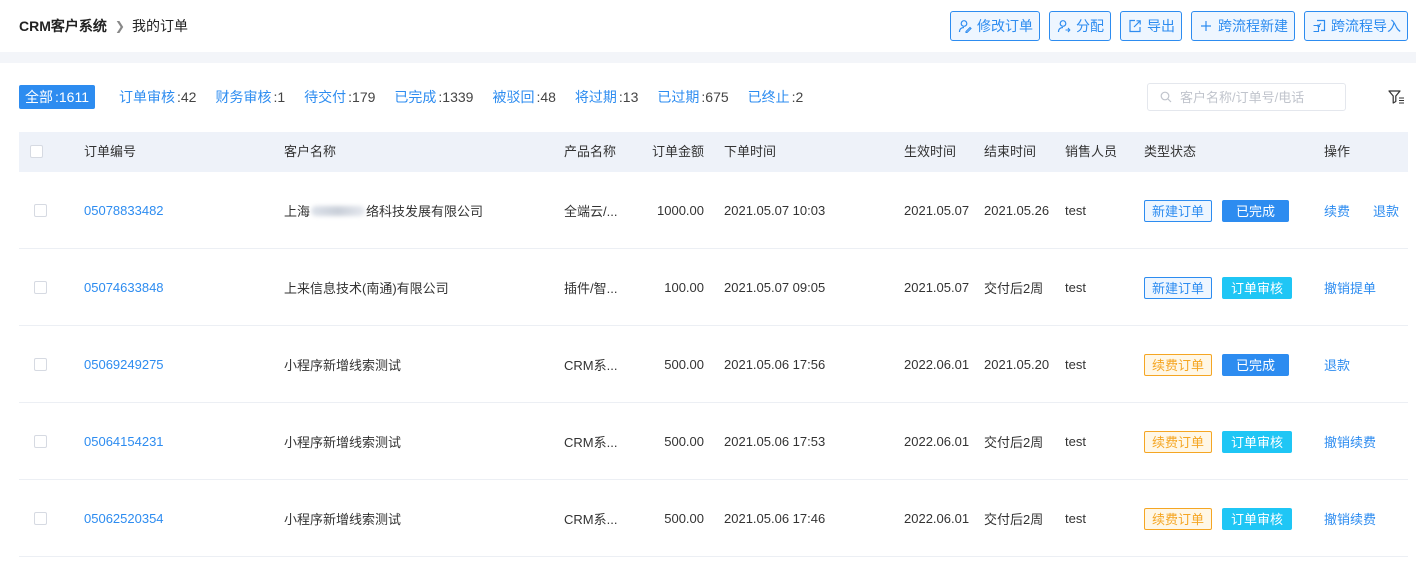  What do you see at coordinates (310, 151) in the screenshot?
I see `column-header-customer: 客户名称` at bounding box center [310, 151].